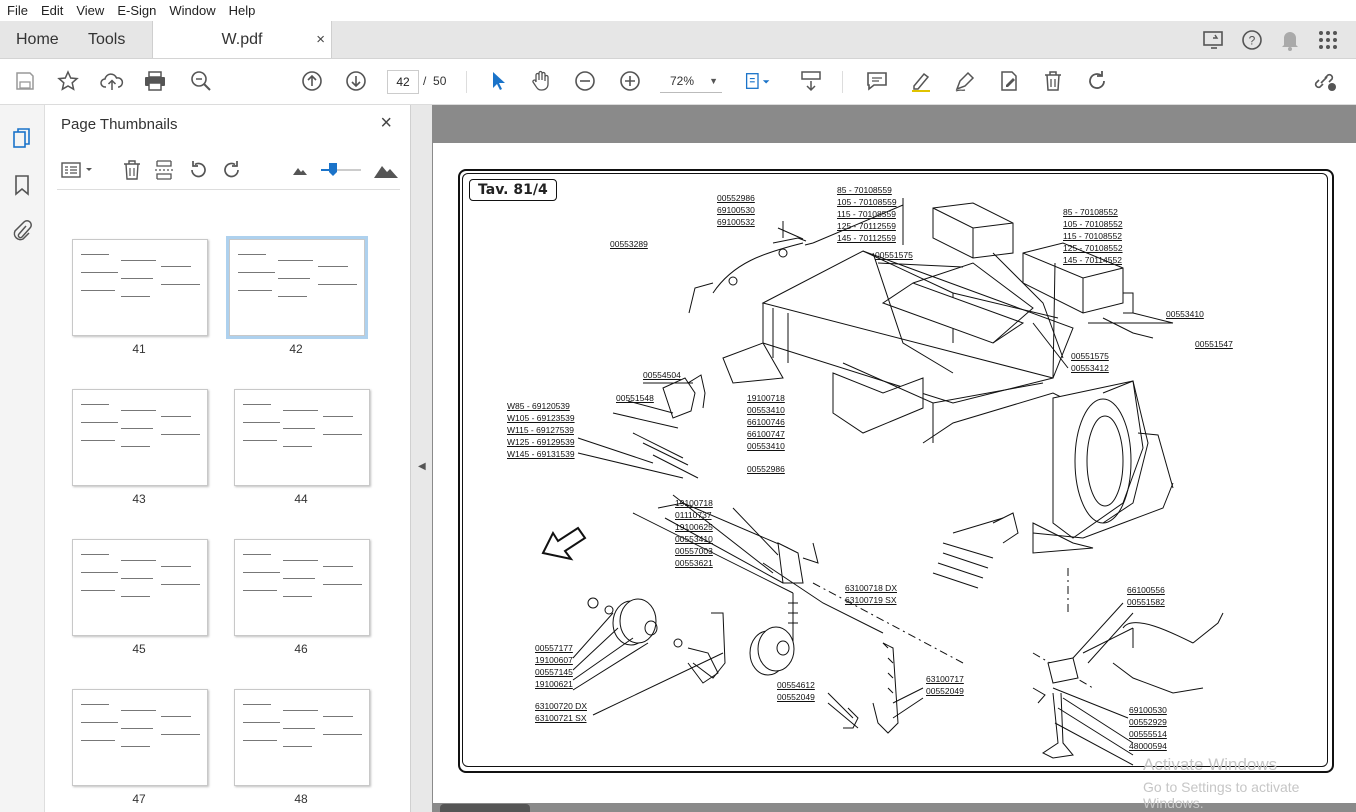 This screenshot has width=1356, height=812. Describe the element at coordinates (356, 81) in the screenshot. I see `next-page-icon` at that location.